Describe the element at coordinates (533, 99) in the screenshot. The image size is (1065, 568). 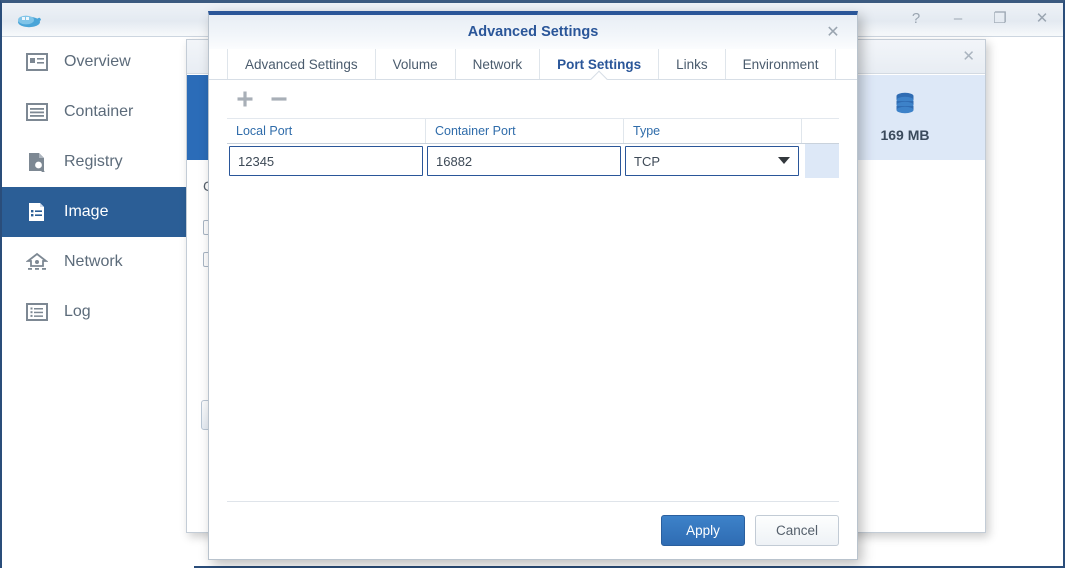
I see `port-table-toolbar` at that location.